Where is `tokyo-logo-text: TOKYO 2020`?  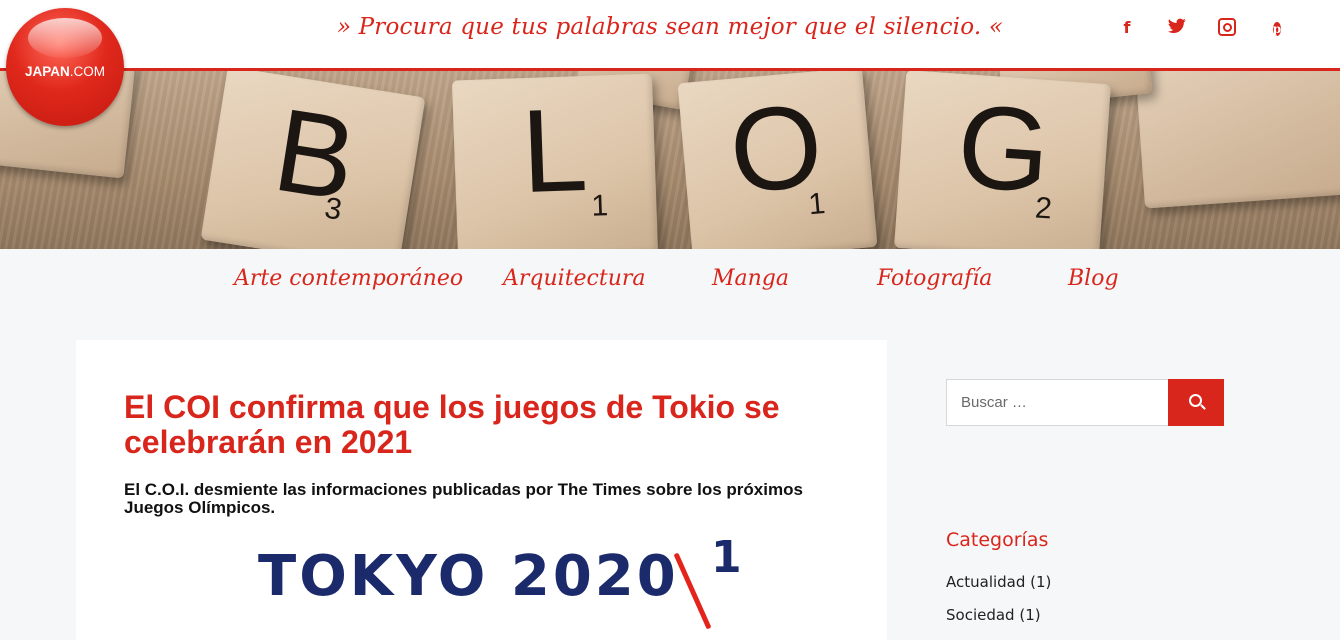 tokyo-logo-text: TOKYO 2020 is located at coordinates (468, 576).